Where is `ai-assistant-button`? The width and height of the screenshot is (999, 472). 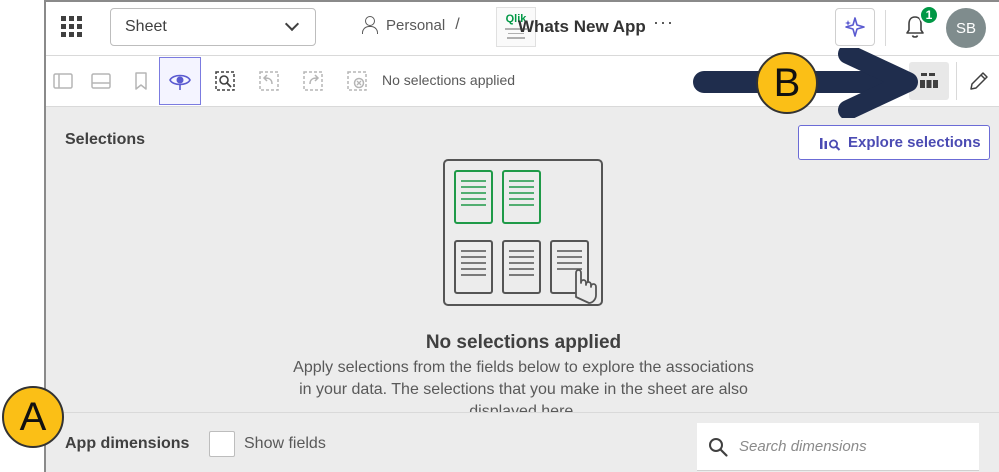
ai-assistant-button is located at coordinates (855, 27).